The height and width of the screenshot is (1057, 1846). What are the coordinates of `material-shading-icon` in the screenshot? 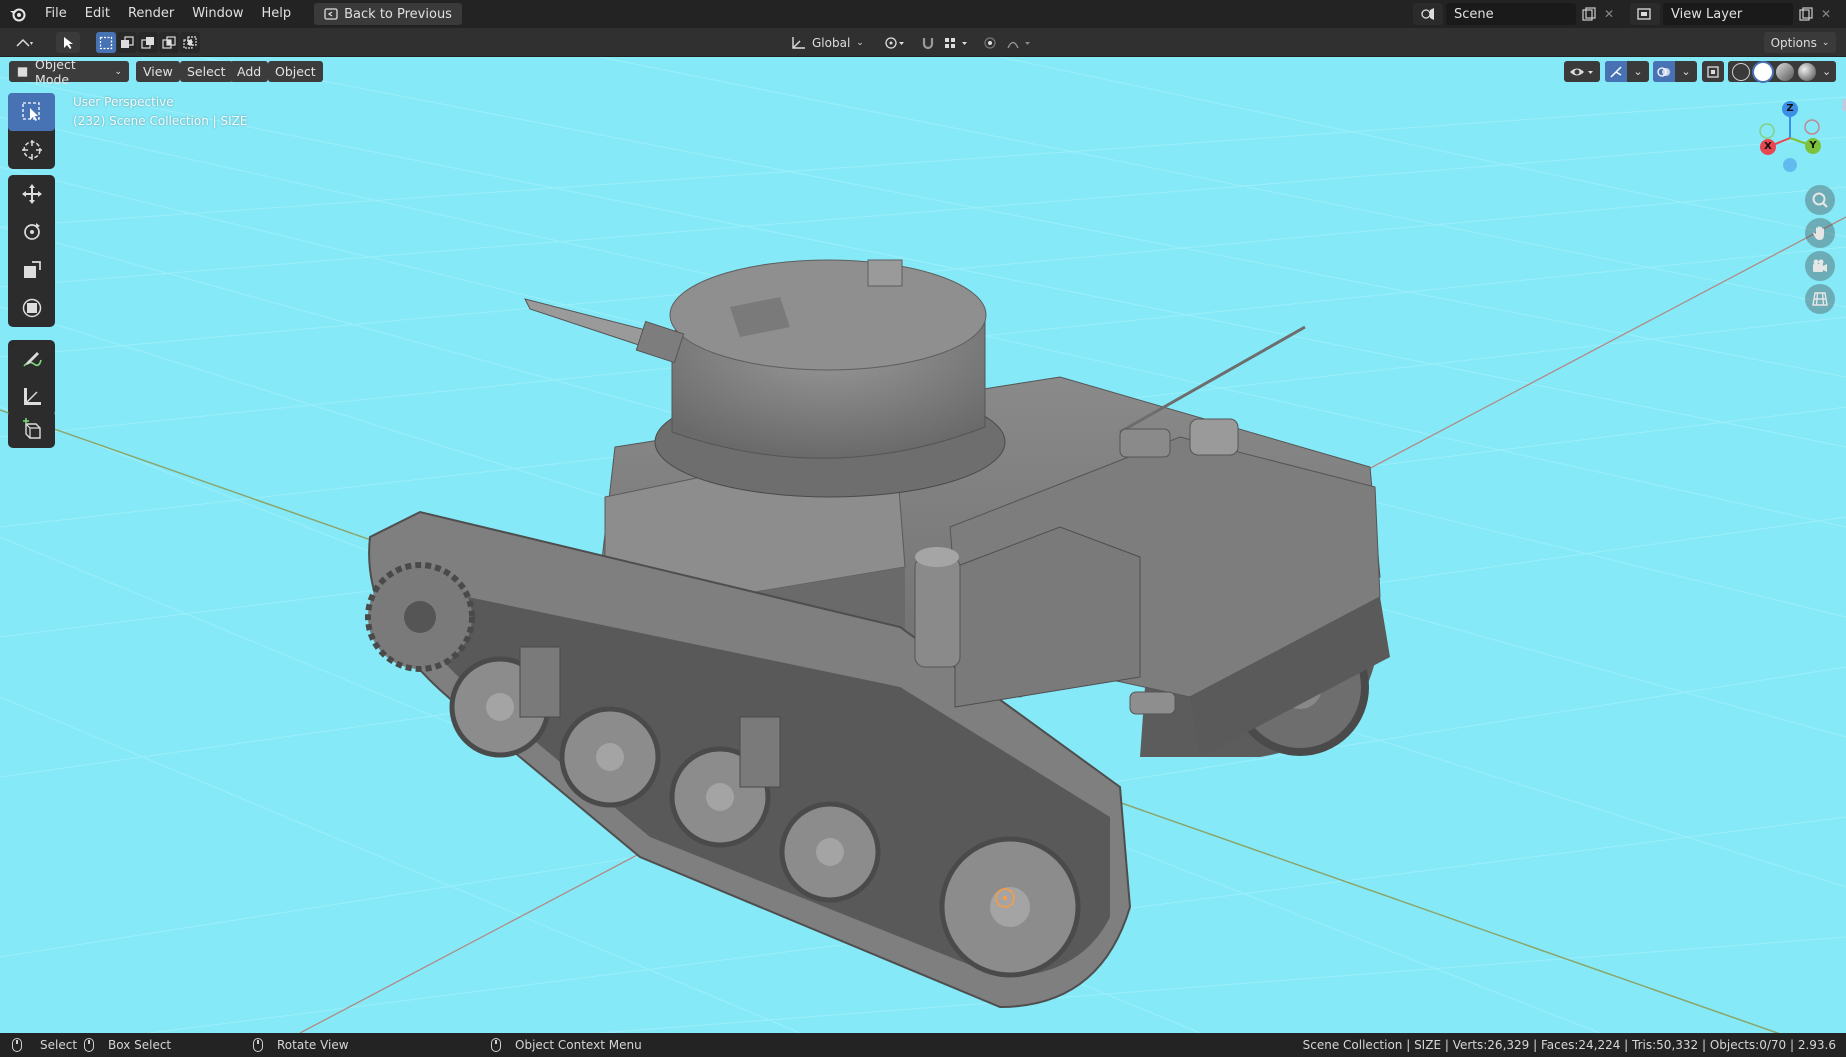 It's located at (1785, 71).